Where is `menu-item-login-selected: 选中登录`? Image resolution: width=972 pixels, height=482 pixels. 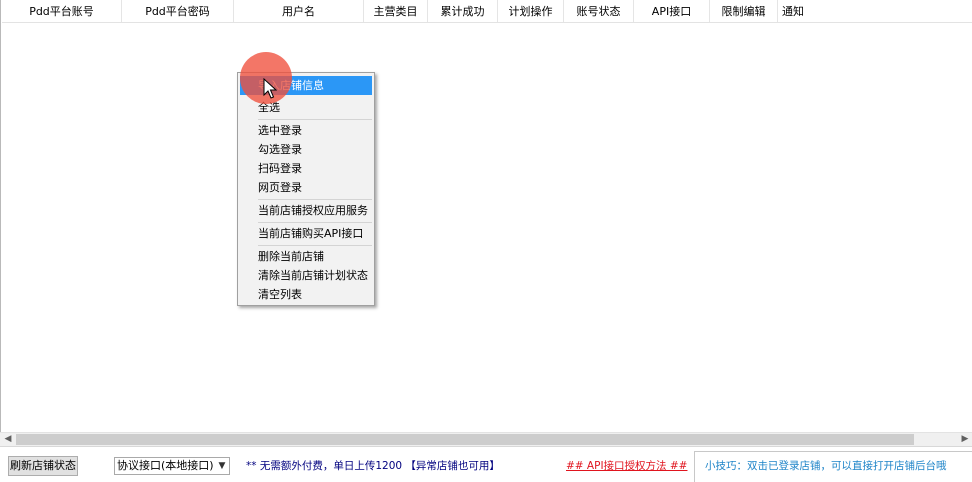 menu-item-login-selected: 选中登录 is located at coordinates (306, 130).